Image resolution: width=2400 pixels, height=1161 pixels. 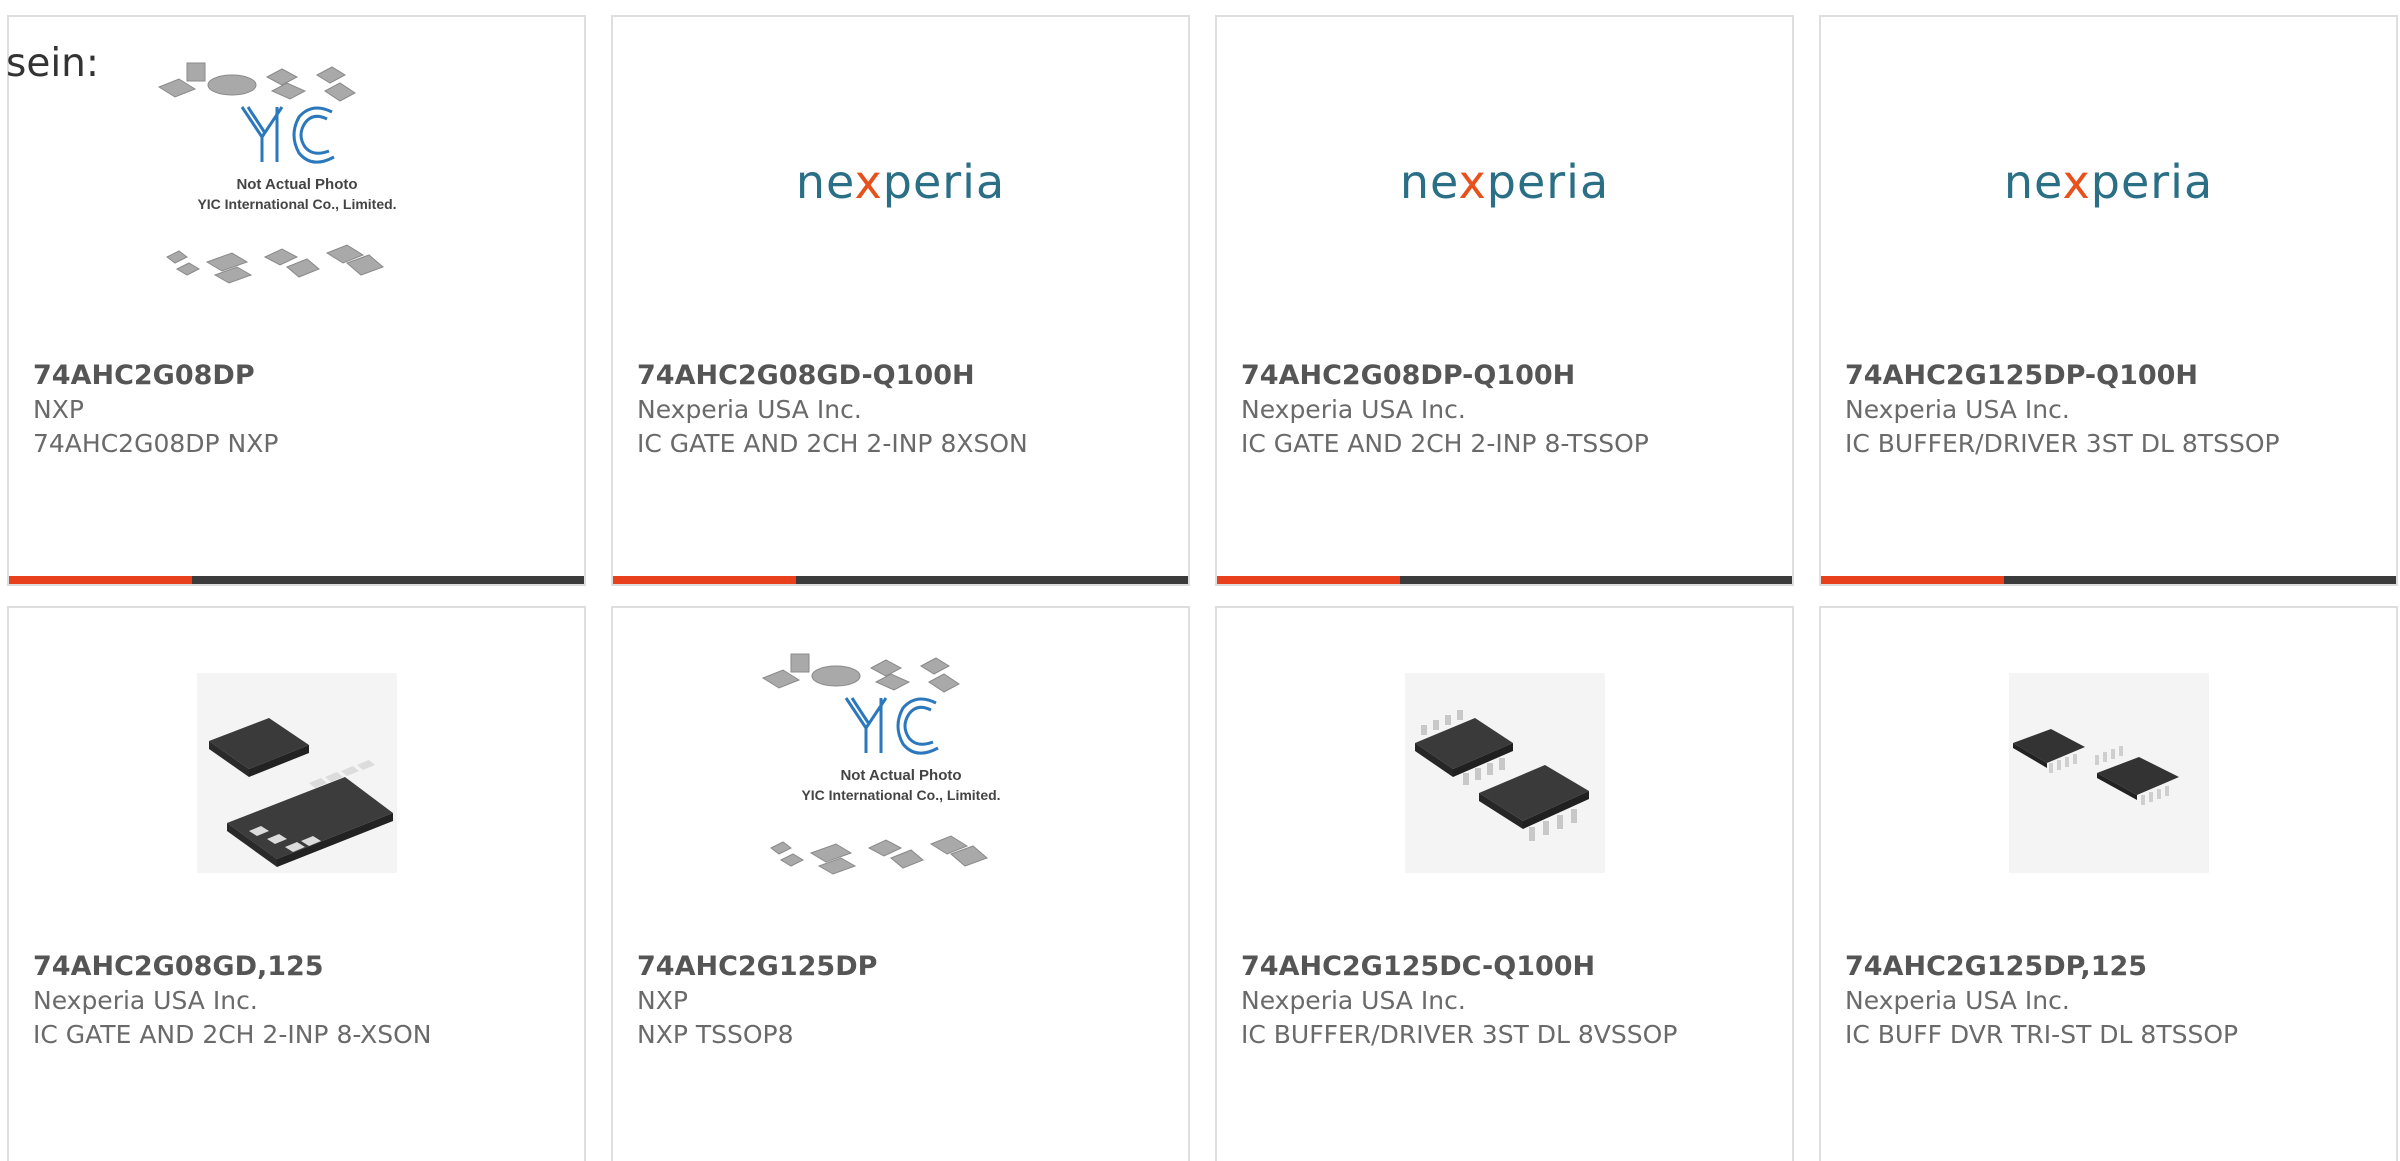 I want to click on intro-text: sein:, so click(x=53, y=63).